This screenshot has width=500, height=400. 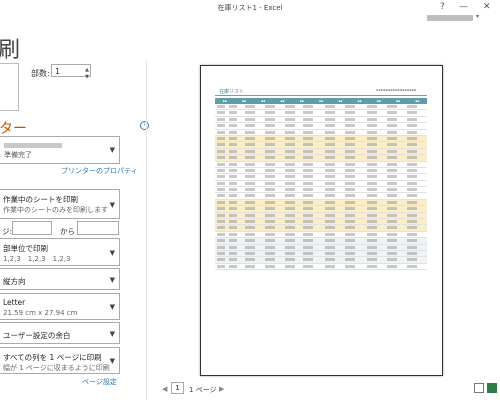 I want to click on printer-properties-link: プリンターのプロパティ, so click(x=99, y=171).